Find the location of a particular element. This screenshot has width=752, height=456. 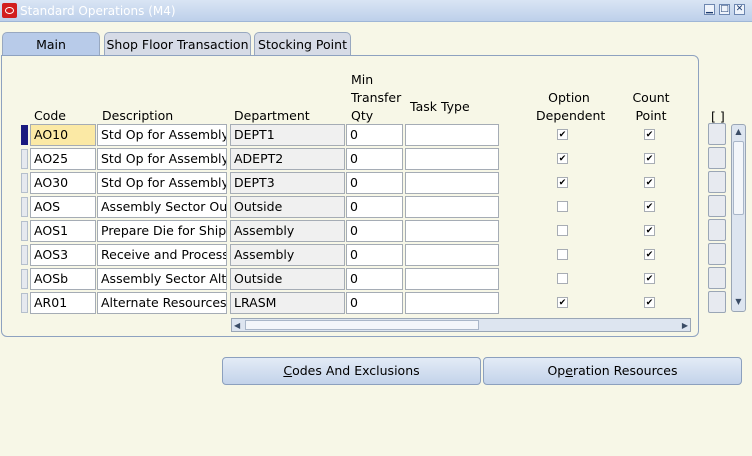

header-min-line3: Qty is located at coordinates (362, 115).